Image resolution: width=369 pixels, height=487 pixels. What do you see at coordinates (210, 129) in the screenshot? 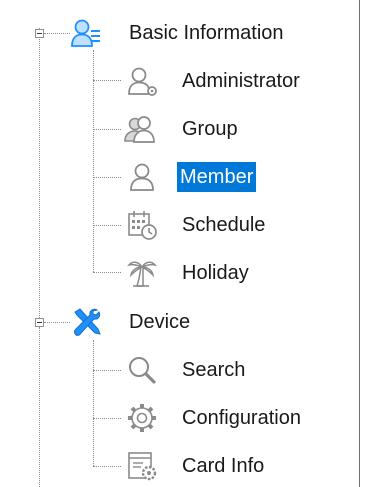
I see `tree-node-label: Group` at bounding box center [210, 129].